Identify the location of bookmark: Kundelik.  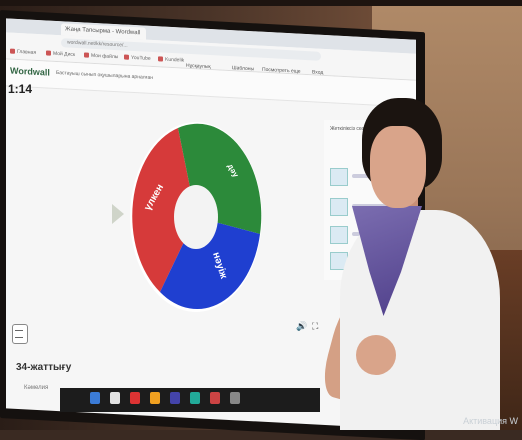
(171, 60).